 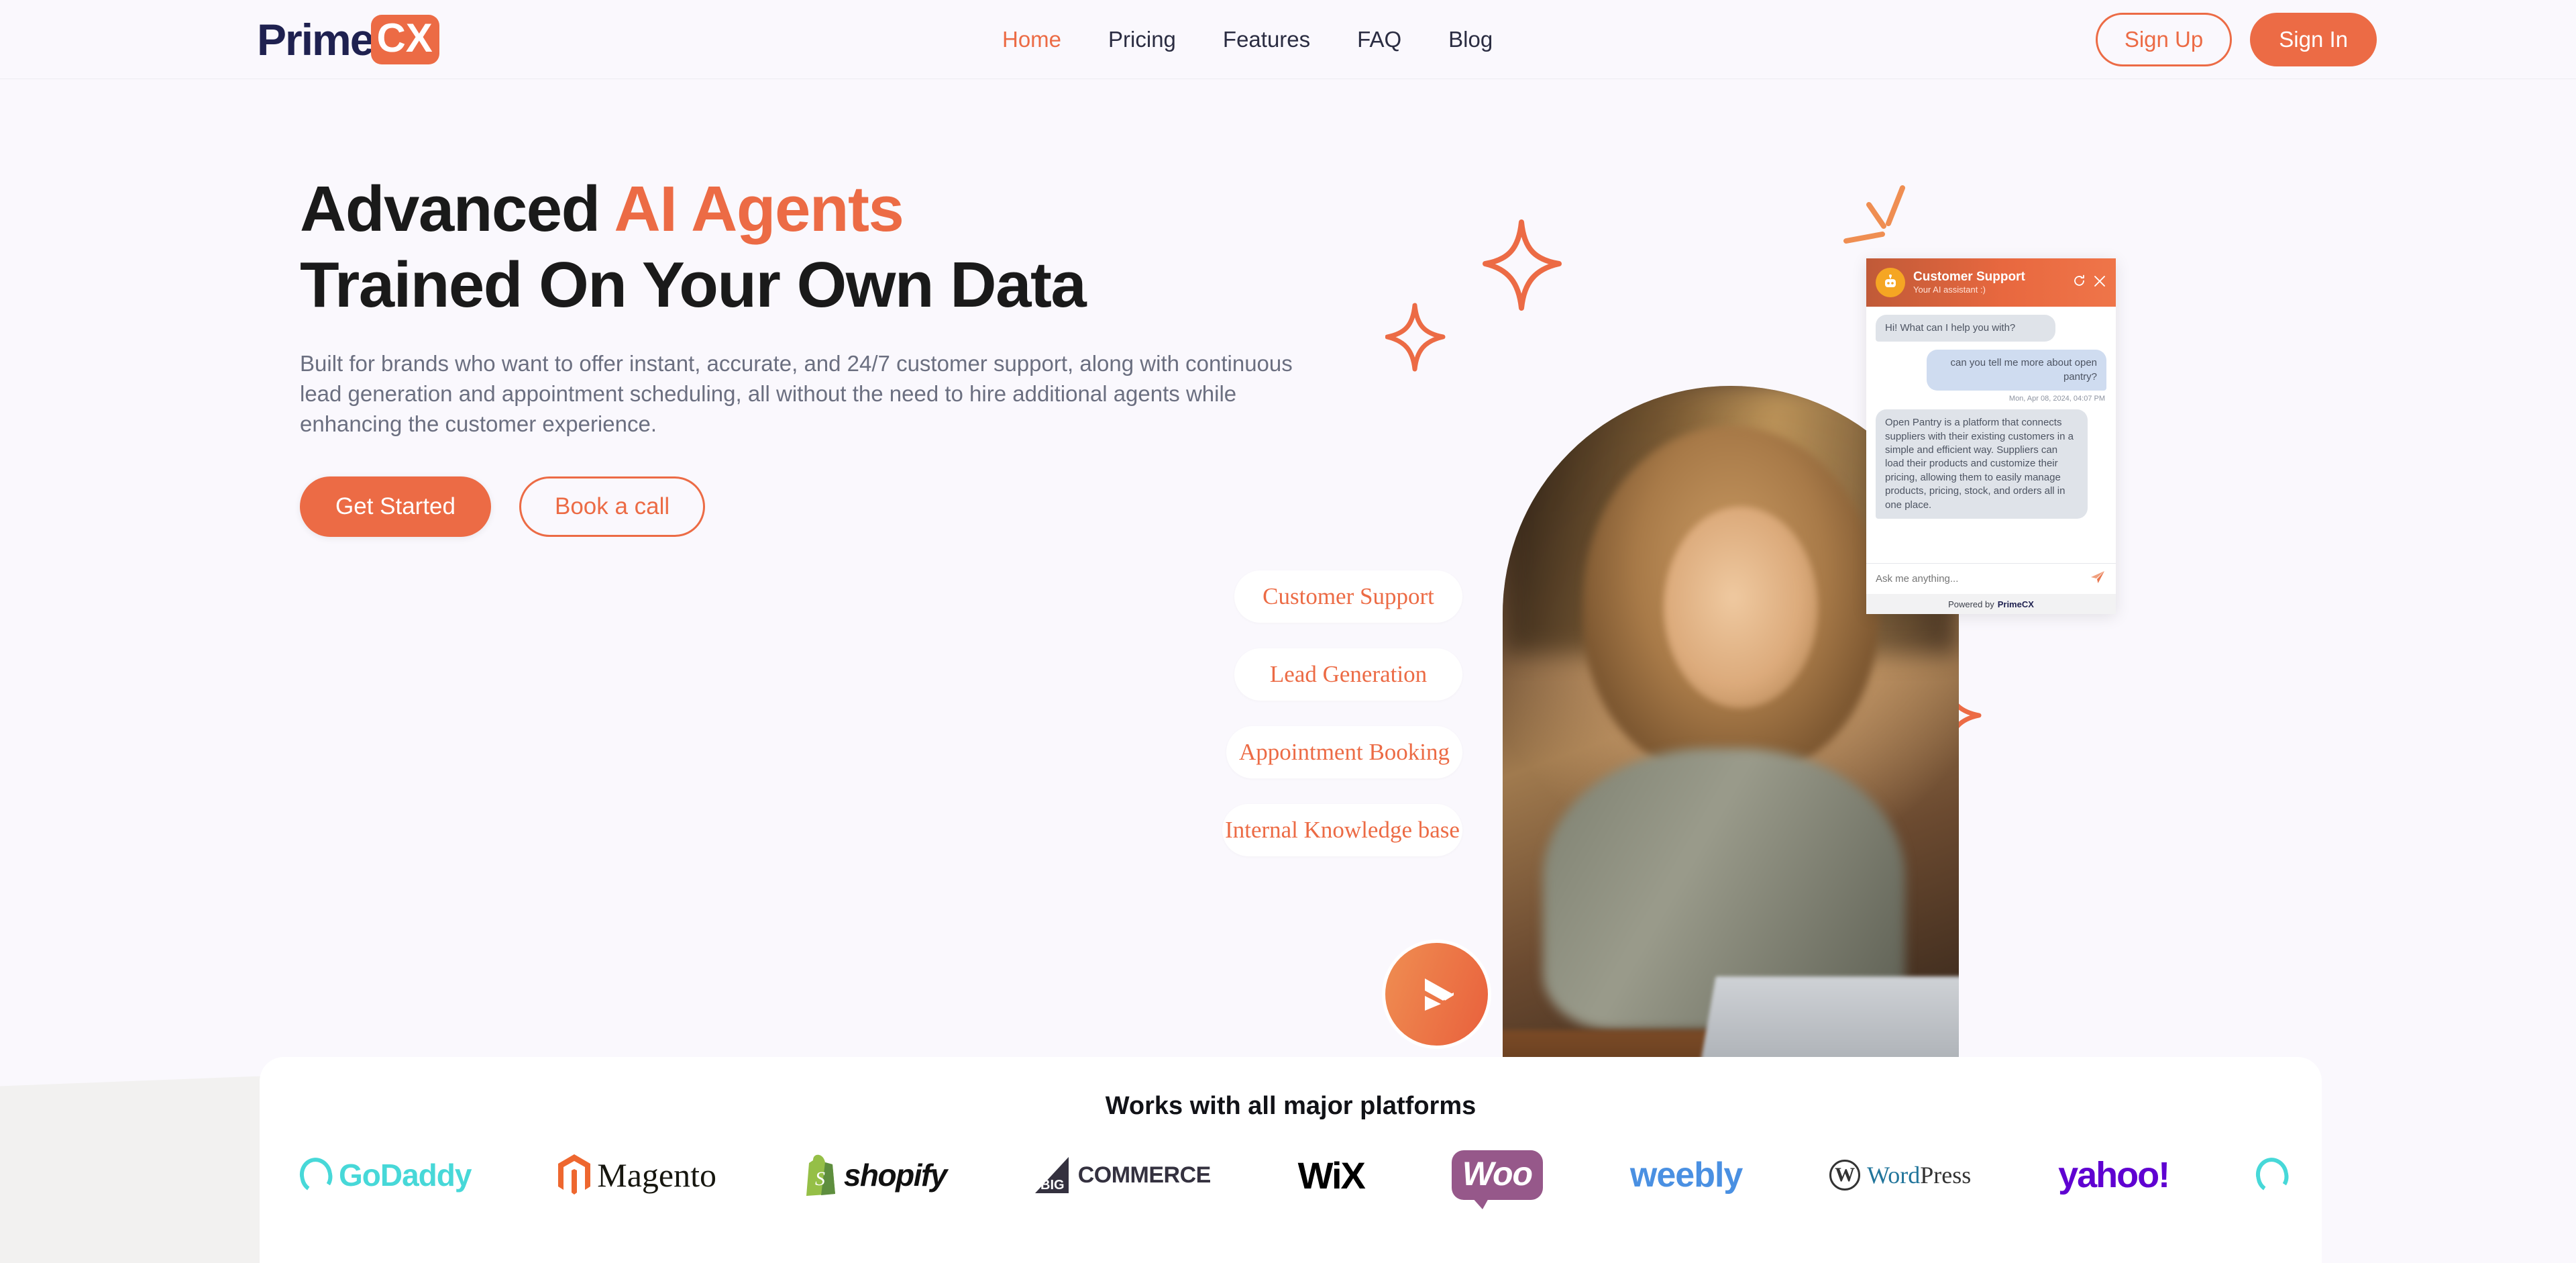 I want to click on logo: Prime CX, so click(x=348, y=39).